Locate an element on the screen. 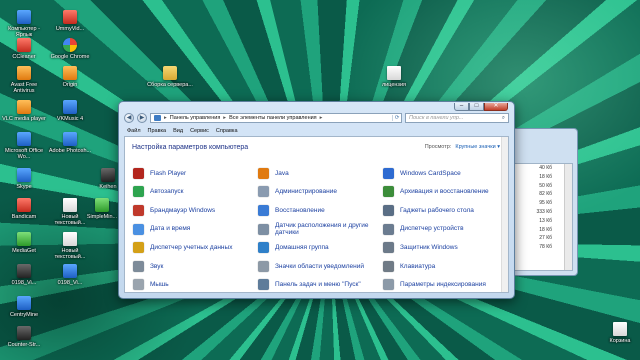 The height and width of the screenshot is (360, 640). view-by: Просмотр: Крупные значки ▾ is located at coordinates (462, 147).